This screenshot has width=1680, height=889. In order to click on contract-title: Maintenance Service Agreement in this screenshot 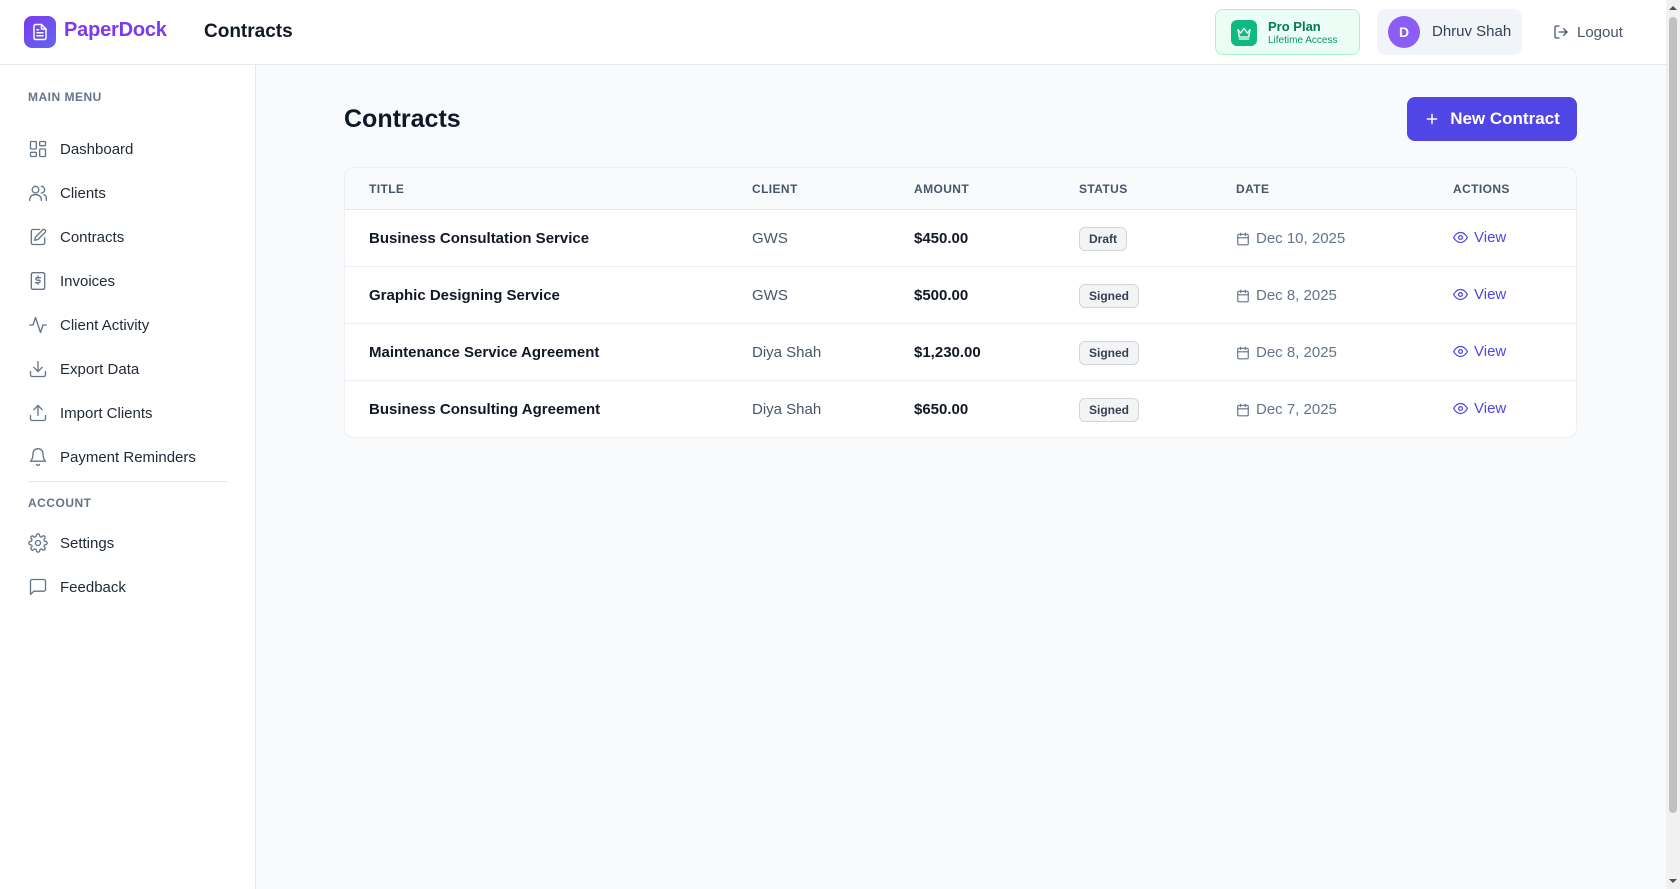, I will do `click(484, 352)`.